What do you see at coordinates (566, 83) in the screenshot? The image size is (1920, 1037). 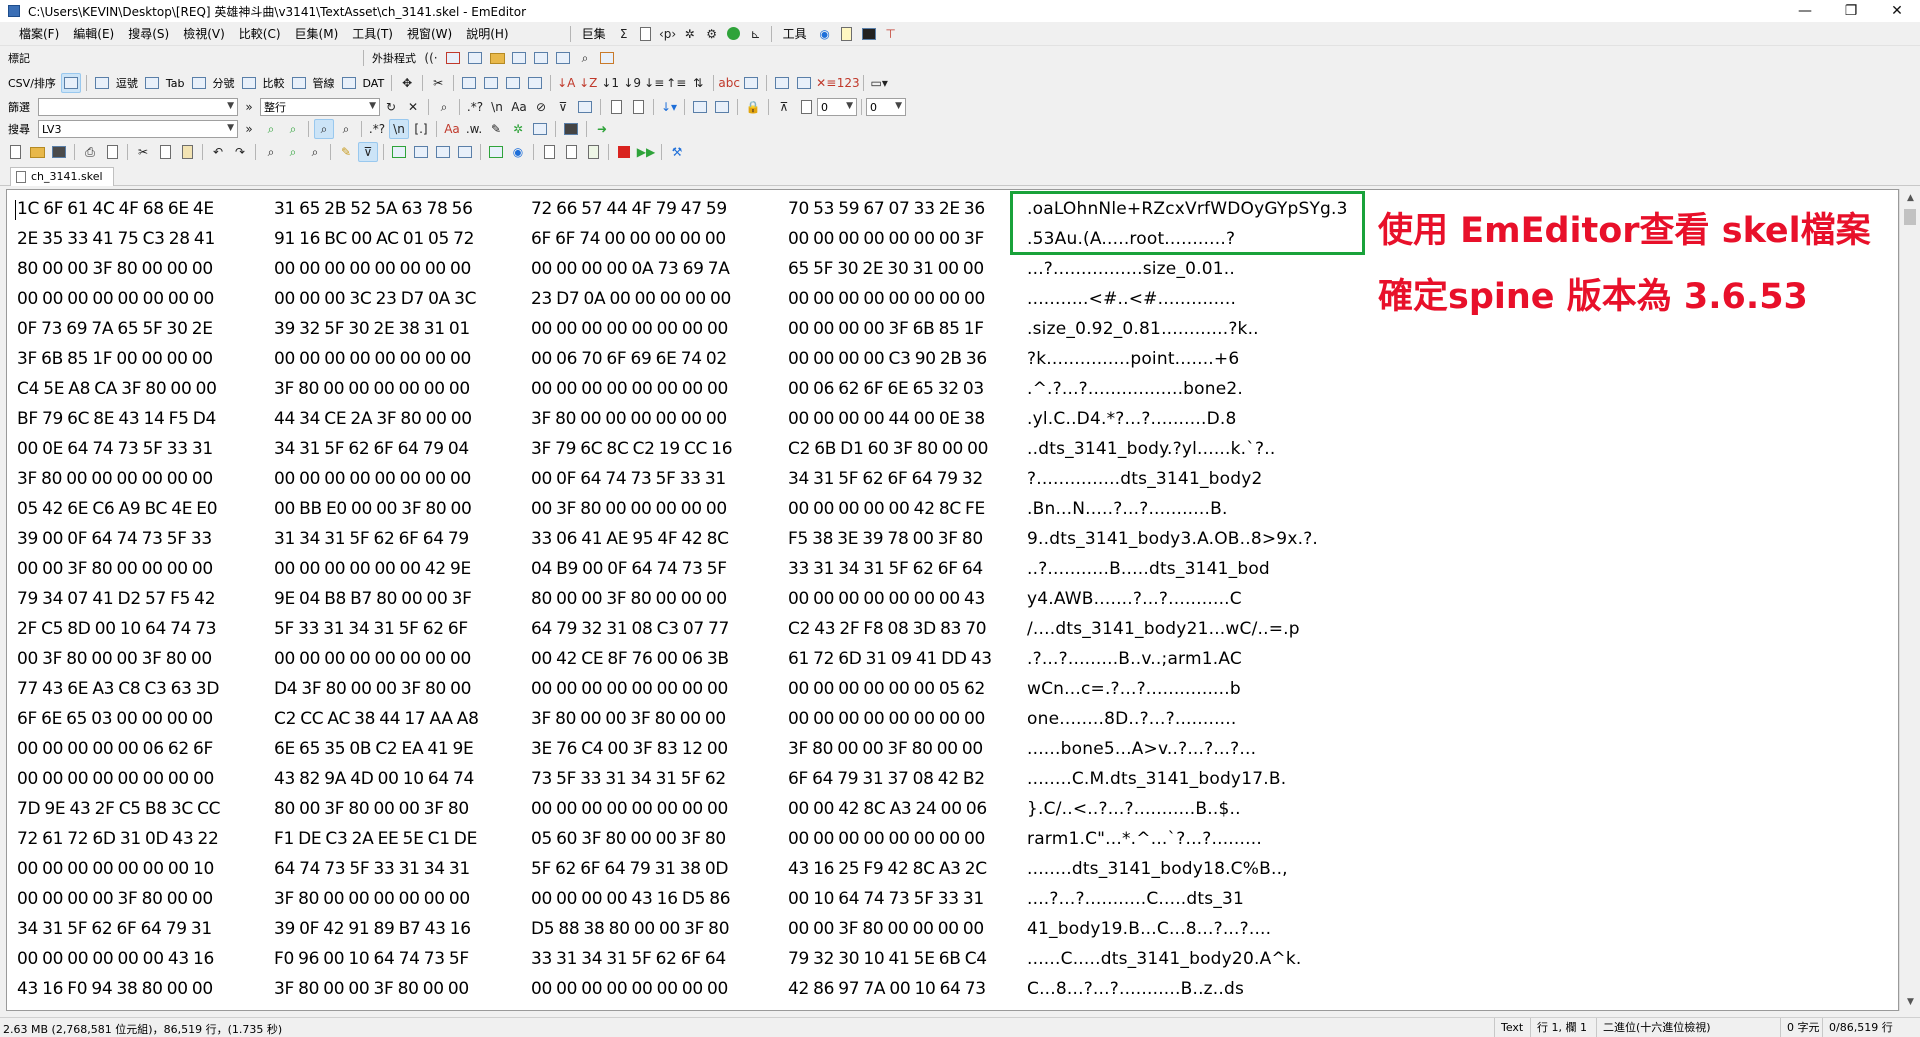 I see `sort-az-icon: ↓A` at bounding box center [566, 83].